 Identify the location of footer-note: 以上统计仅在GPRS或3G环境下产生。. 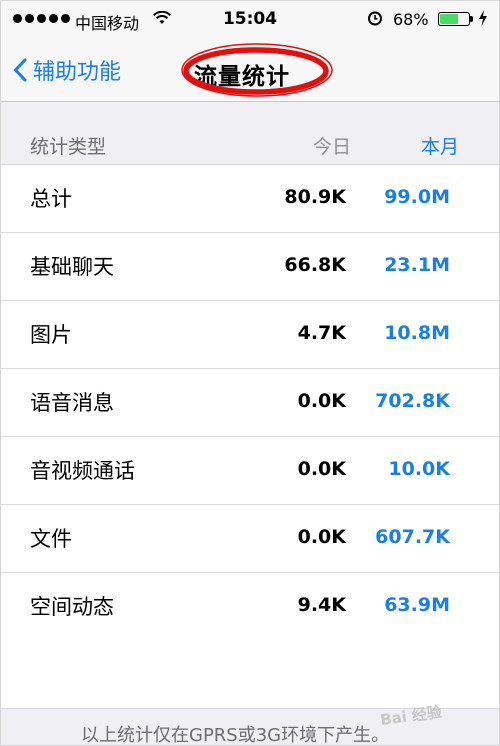
(235, 735).